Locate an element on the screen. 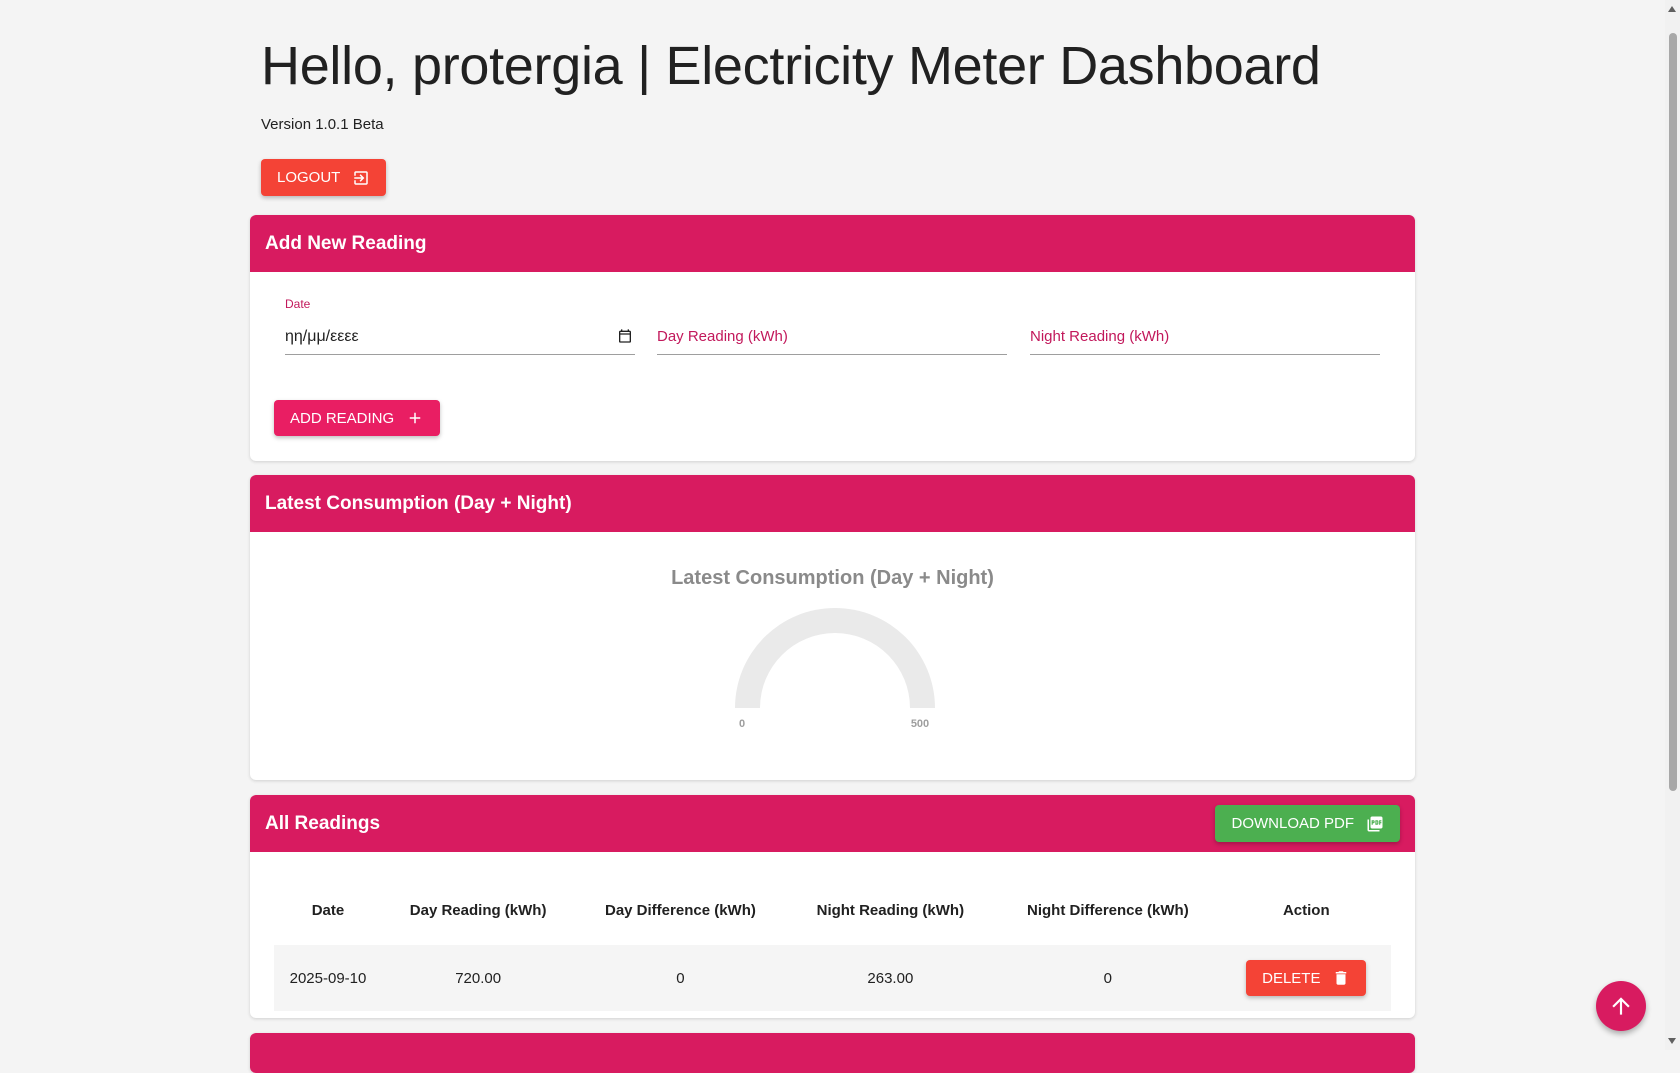 Image resolution: width=1680 pixels, height=1073 pixels. day-reading-input is located at coordinates (832, 337).